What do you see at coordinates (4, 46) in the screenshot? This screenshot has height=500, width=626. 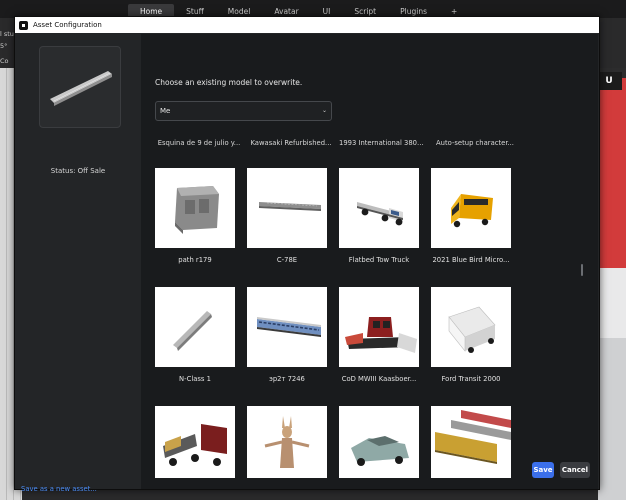 I see `panel-snippet: 5°` at bounding box center [4, 46].